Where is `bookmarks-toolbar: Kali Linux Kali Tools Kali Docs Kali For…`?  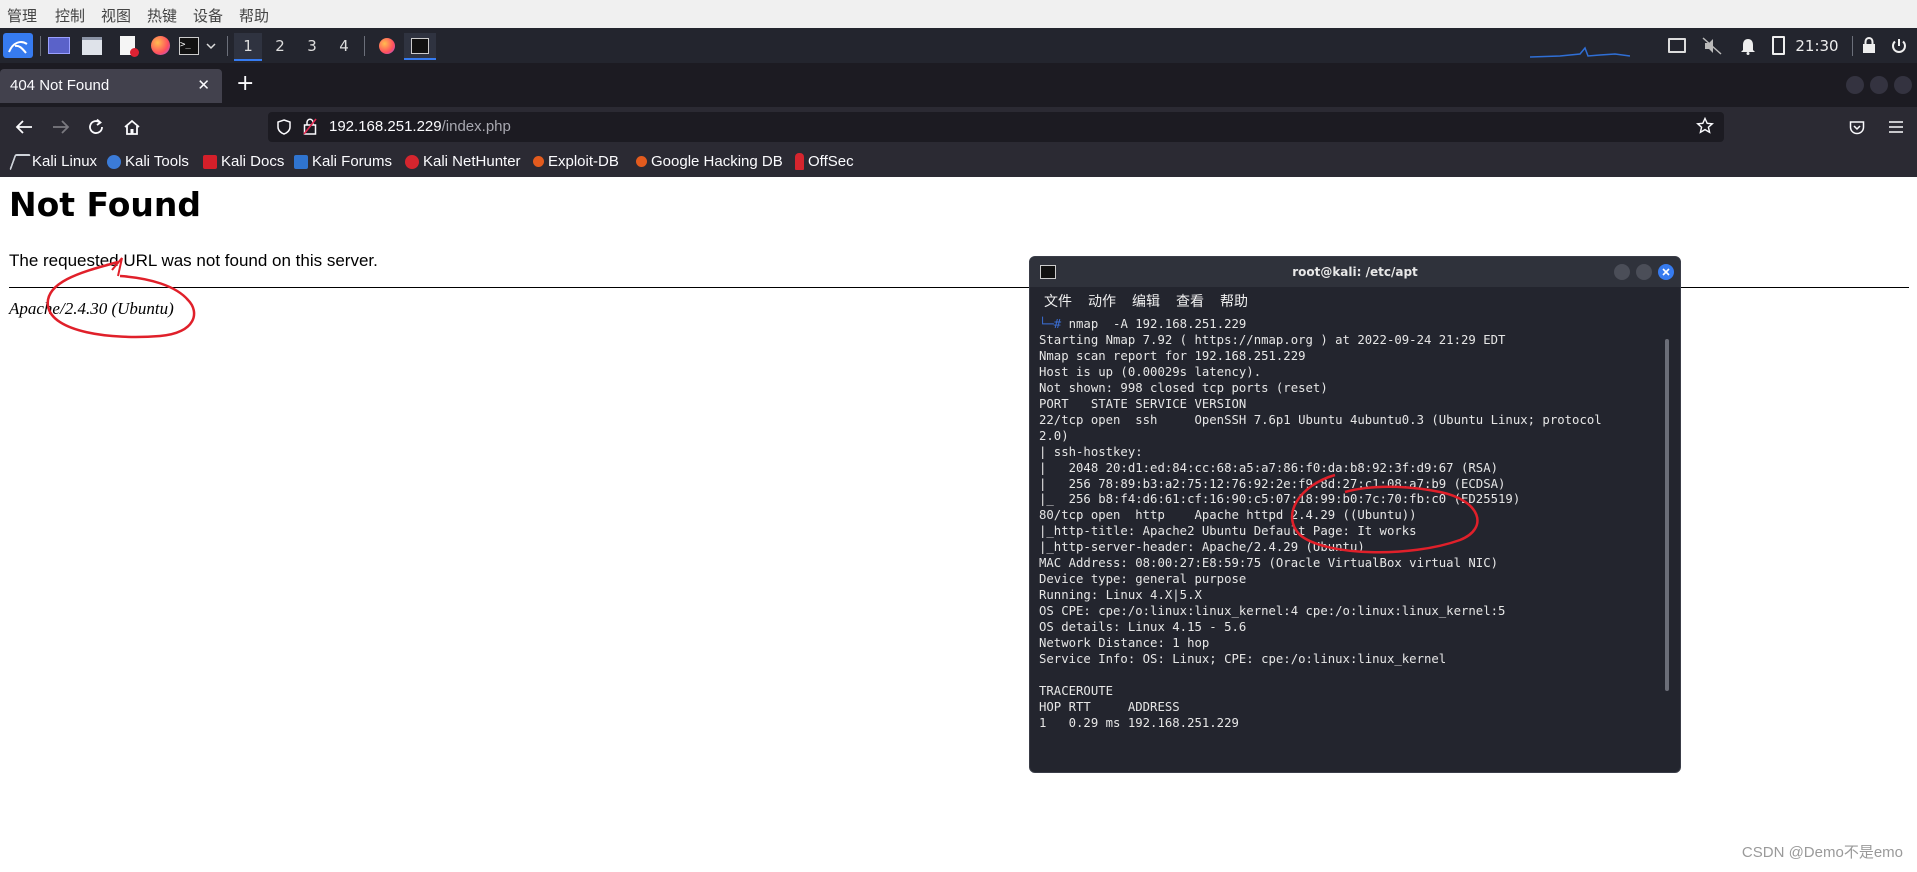 bookmarks-toolbar: Kali Linux Kali Tools Kali Docs Kali For… is located at coordinates (958, 162).